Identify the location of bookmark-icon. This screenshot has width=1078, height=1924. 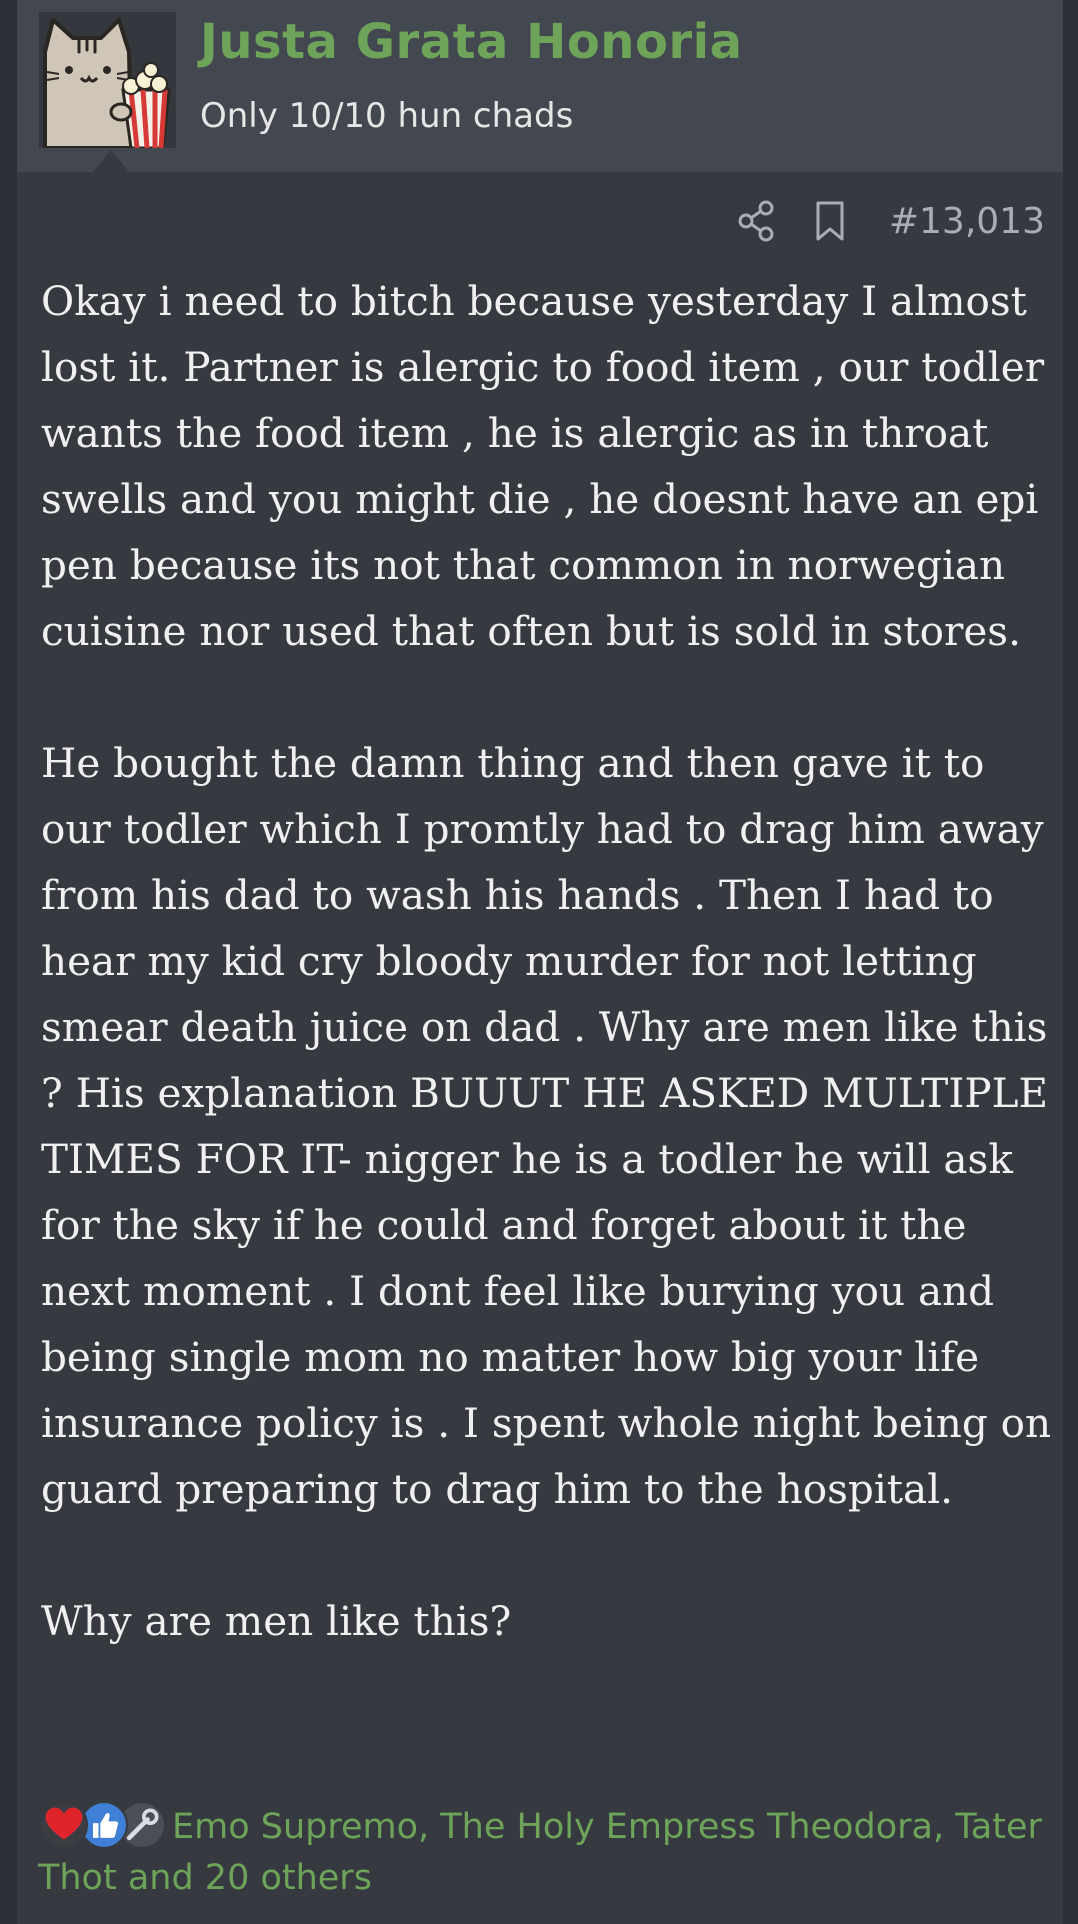
(830, 221).